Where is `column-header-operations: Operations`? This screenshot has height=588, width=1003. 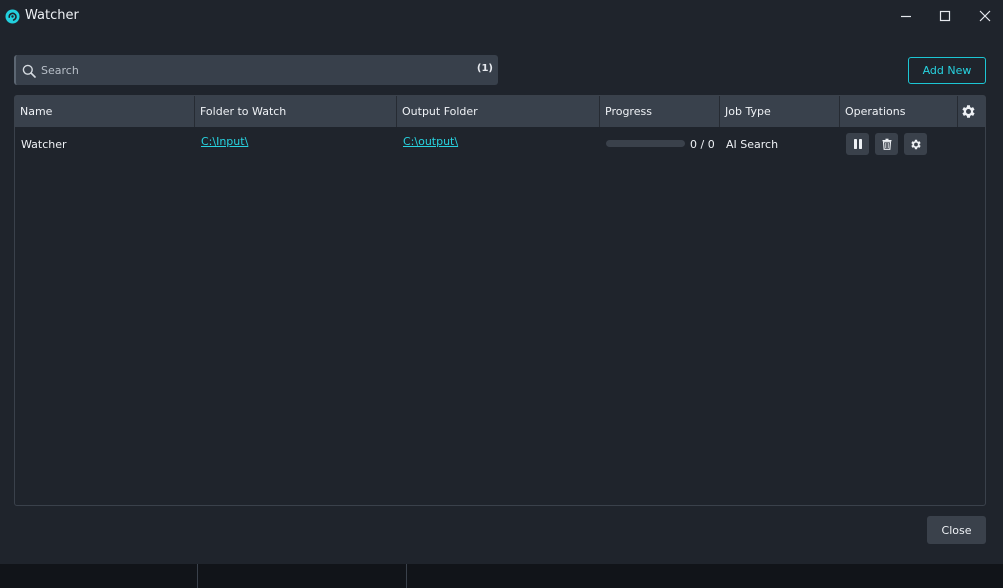 column-header-operations: Operations is located at coordinates (899, 111).